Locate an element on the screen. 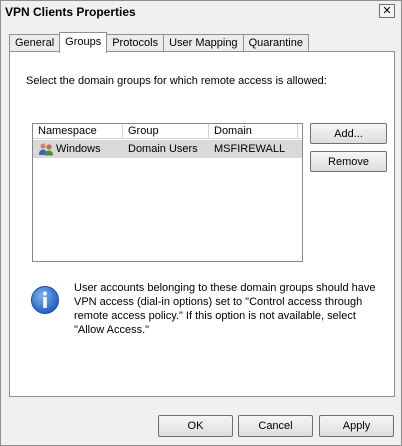 This screenshot has width=402, height=446. group-cell: Domain Users is located at coordinates (163, 149).